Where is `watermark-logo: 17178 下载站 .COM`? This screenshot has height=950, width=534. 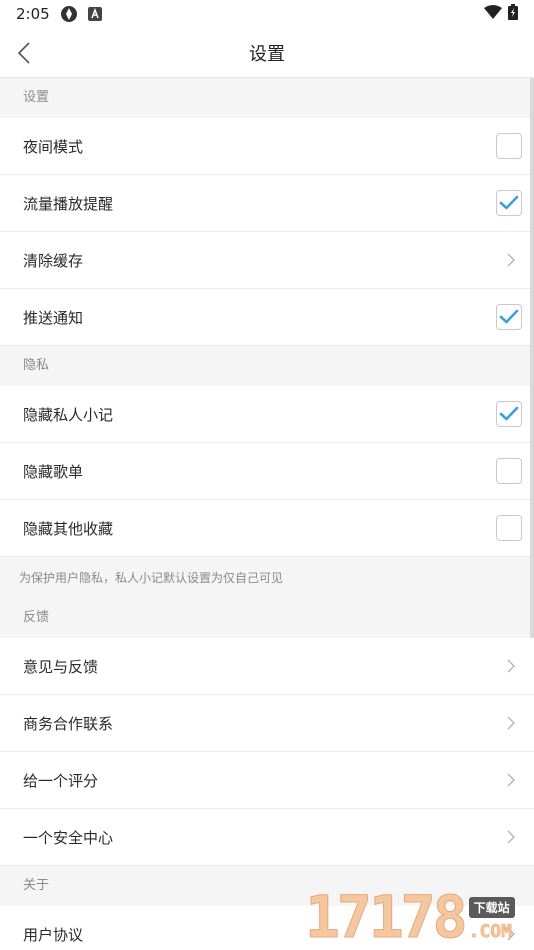 watermark-logo: 17178 下载站 .COM is located at coordinates (417, 916).